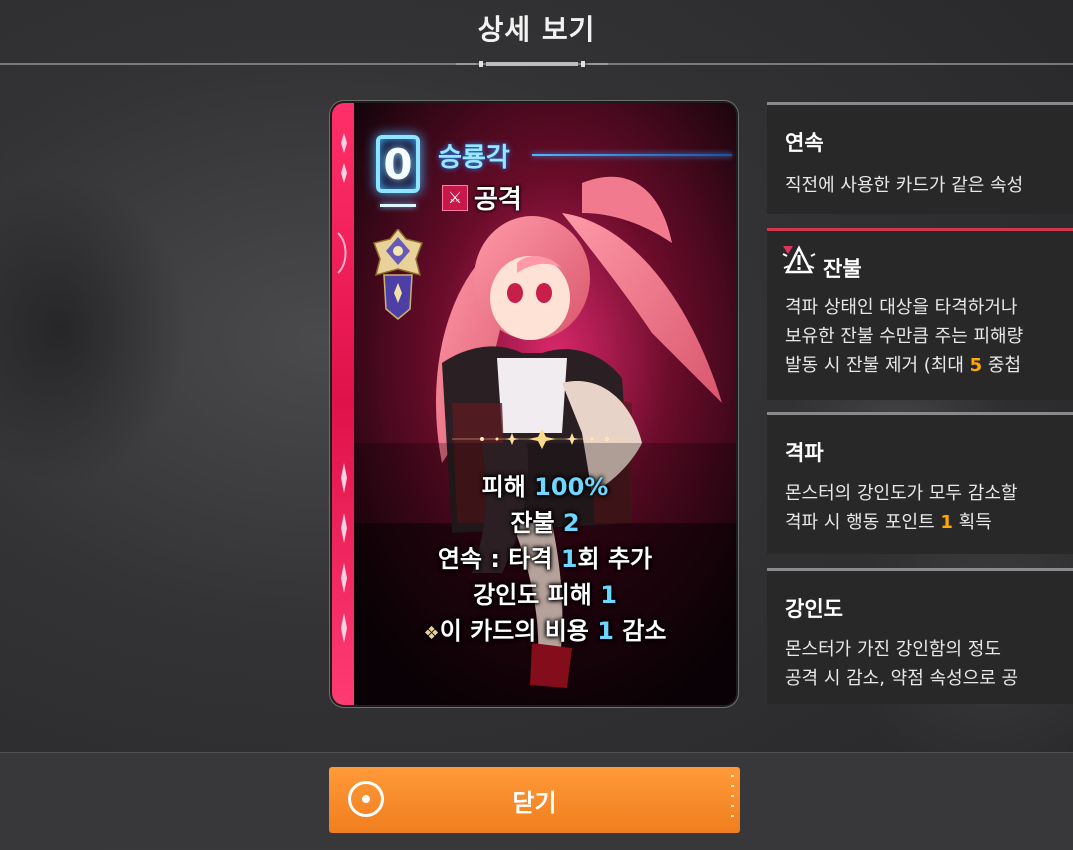 Image resolution: width=1073 pixels, height=850 pixels. Describe the element at coordinates (536, 29) in the screenshot. I see `page-title: 상세 보기` at that location.